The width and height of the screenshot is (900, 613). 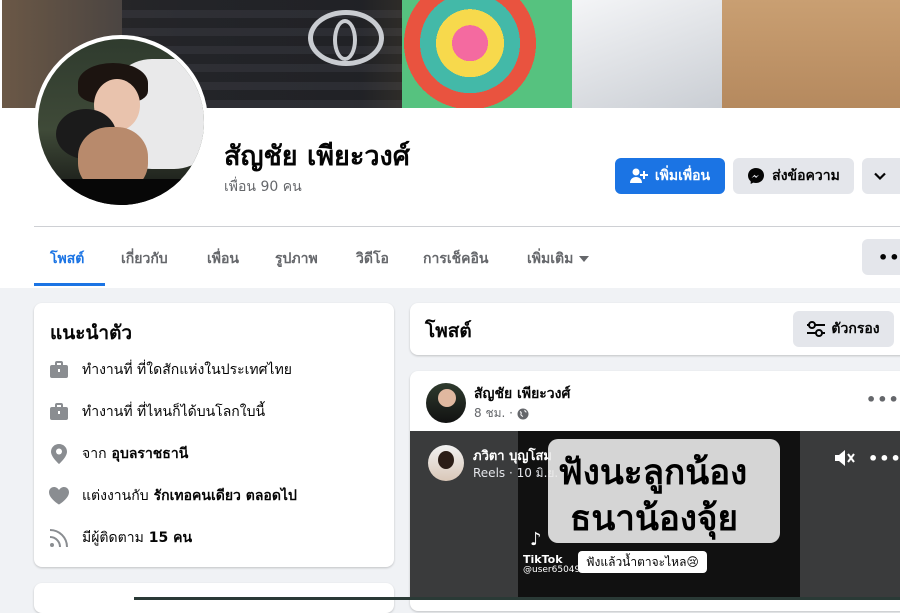 I want to click on location-pin-icon, so click(x=59, y=454).